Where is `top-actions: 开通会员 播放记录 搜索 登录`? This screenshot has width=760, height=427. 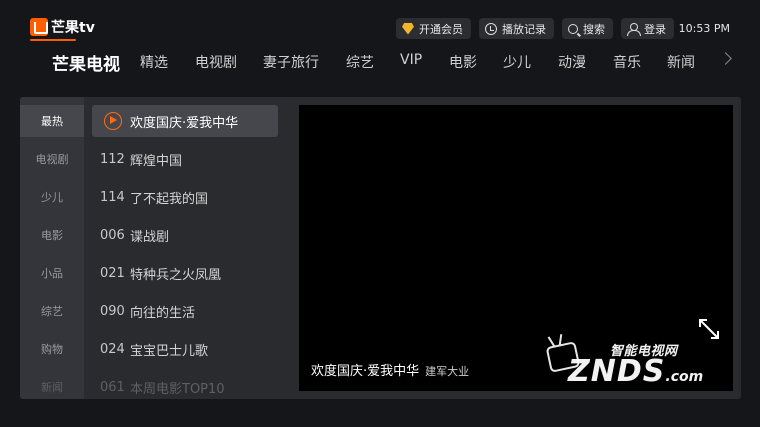 top-actions: 开通会员 播放记录 搜索 登录 is located at coordinates (535, 28).